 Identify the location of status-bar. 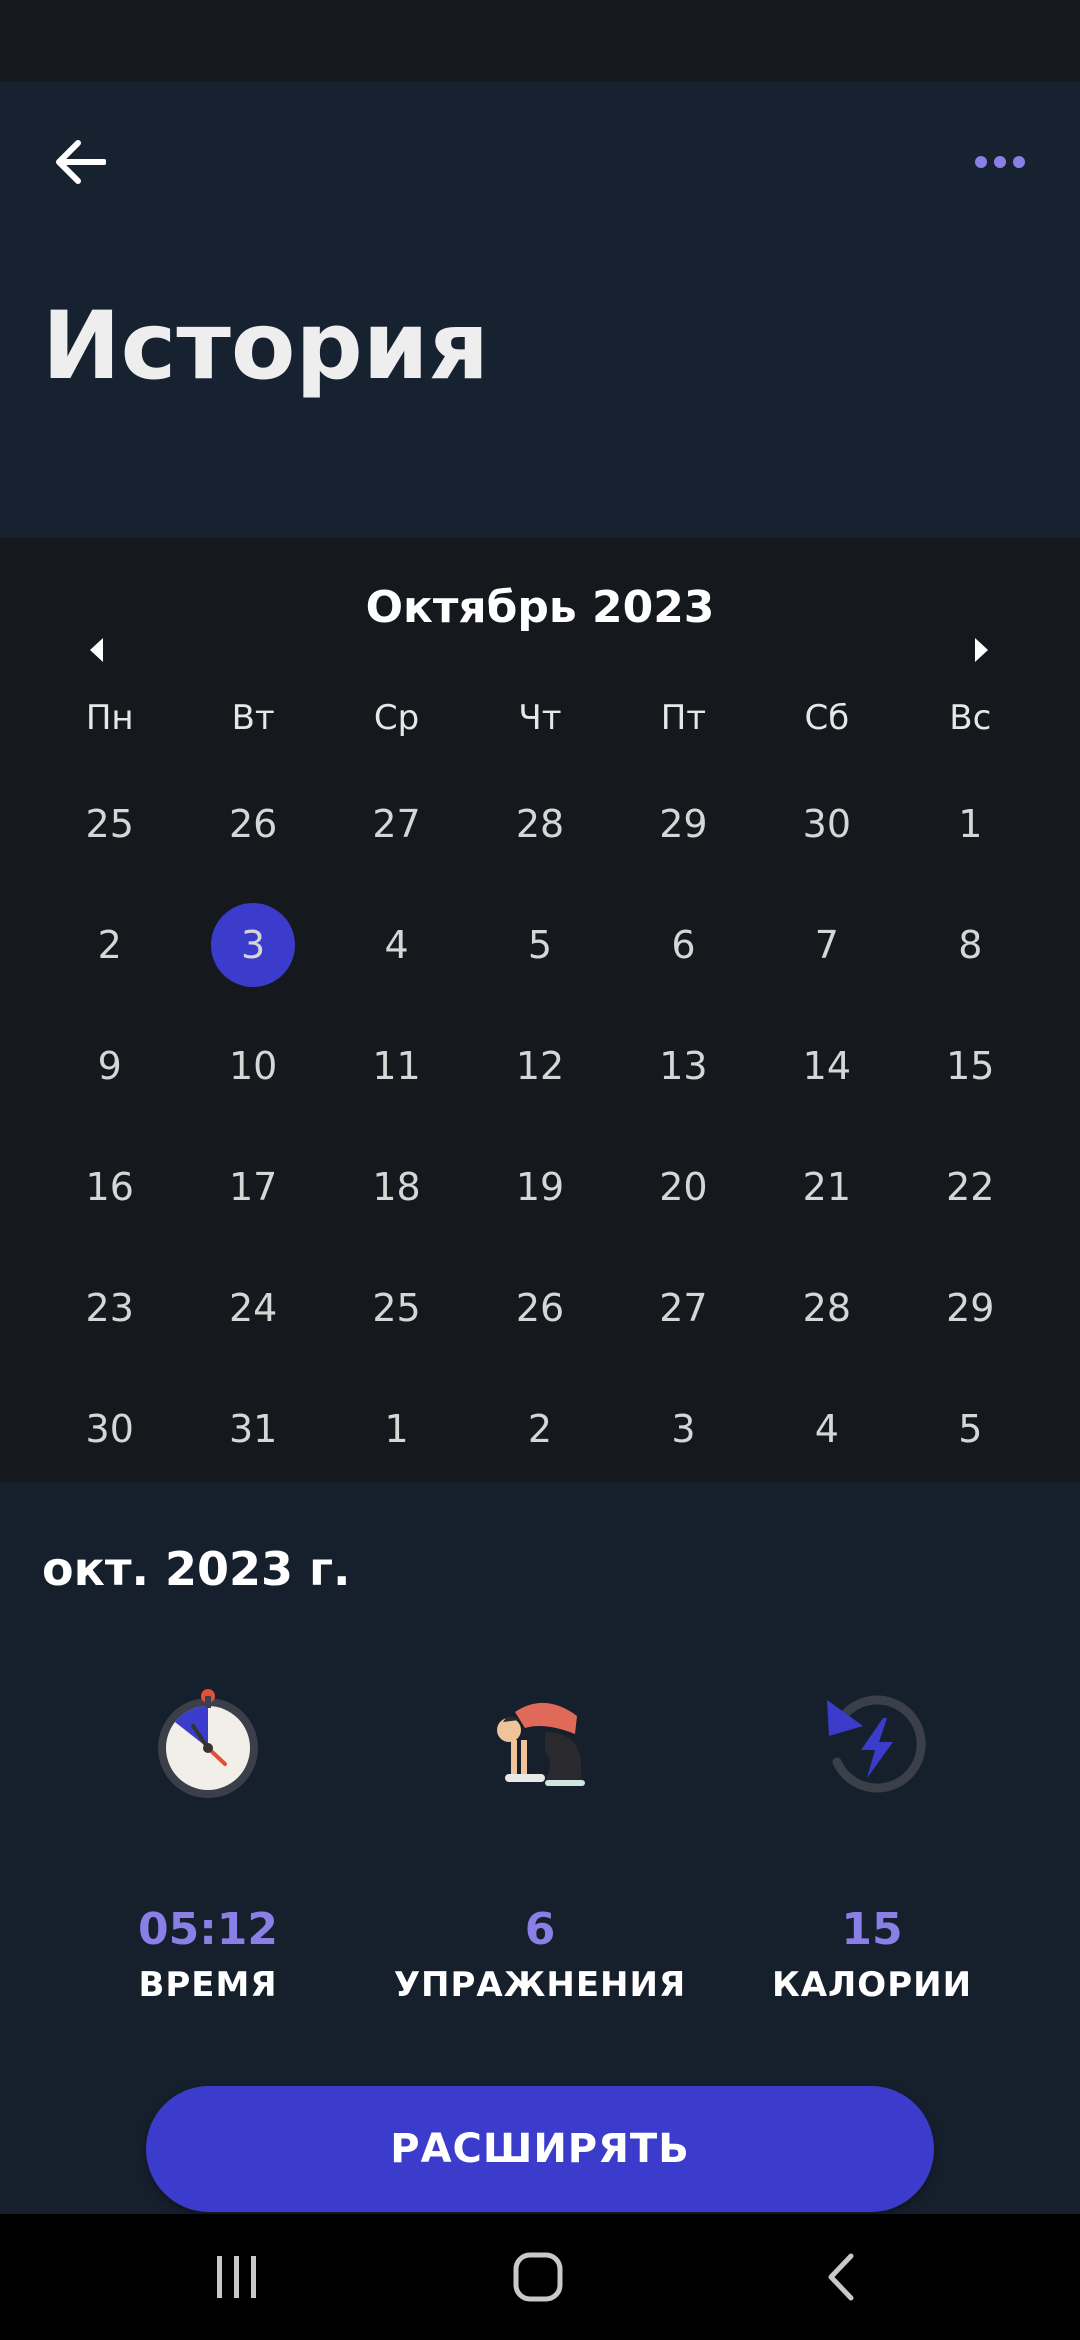
(540, 41).